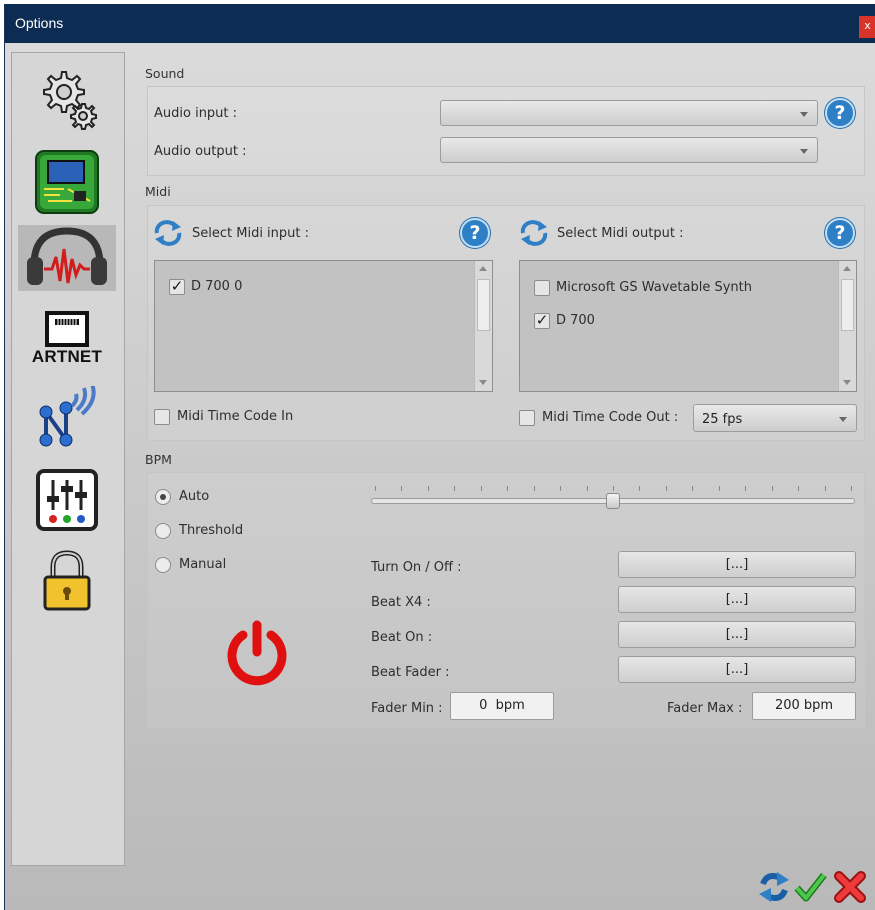 This screenshot has width=875, height=910. I want to click on power-icon, so click(257, 654).